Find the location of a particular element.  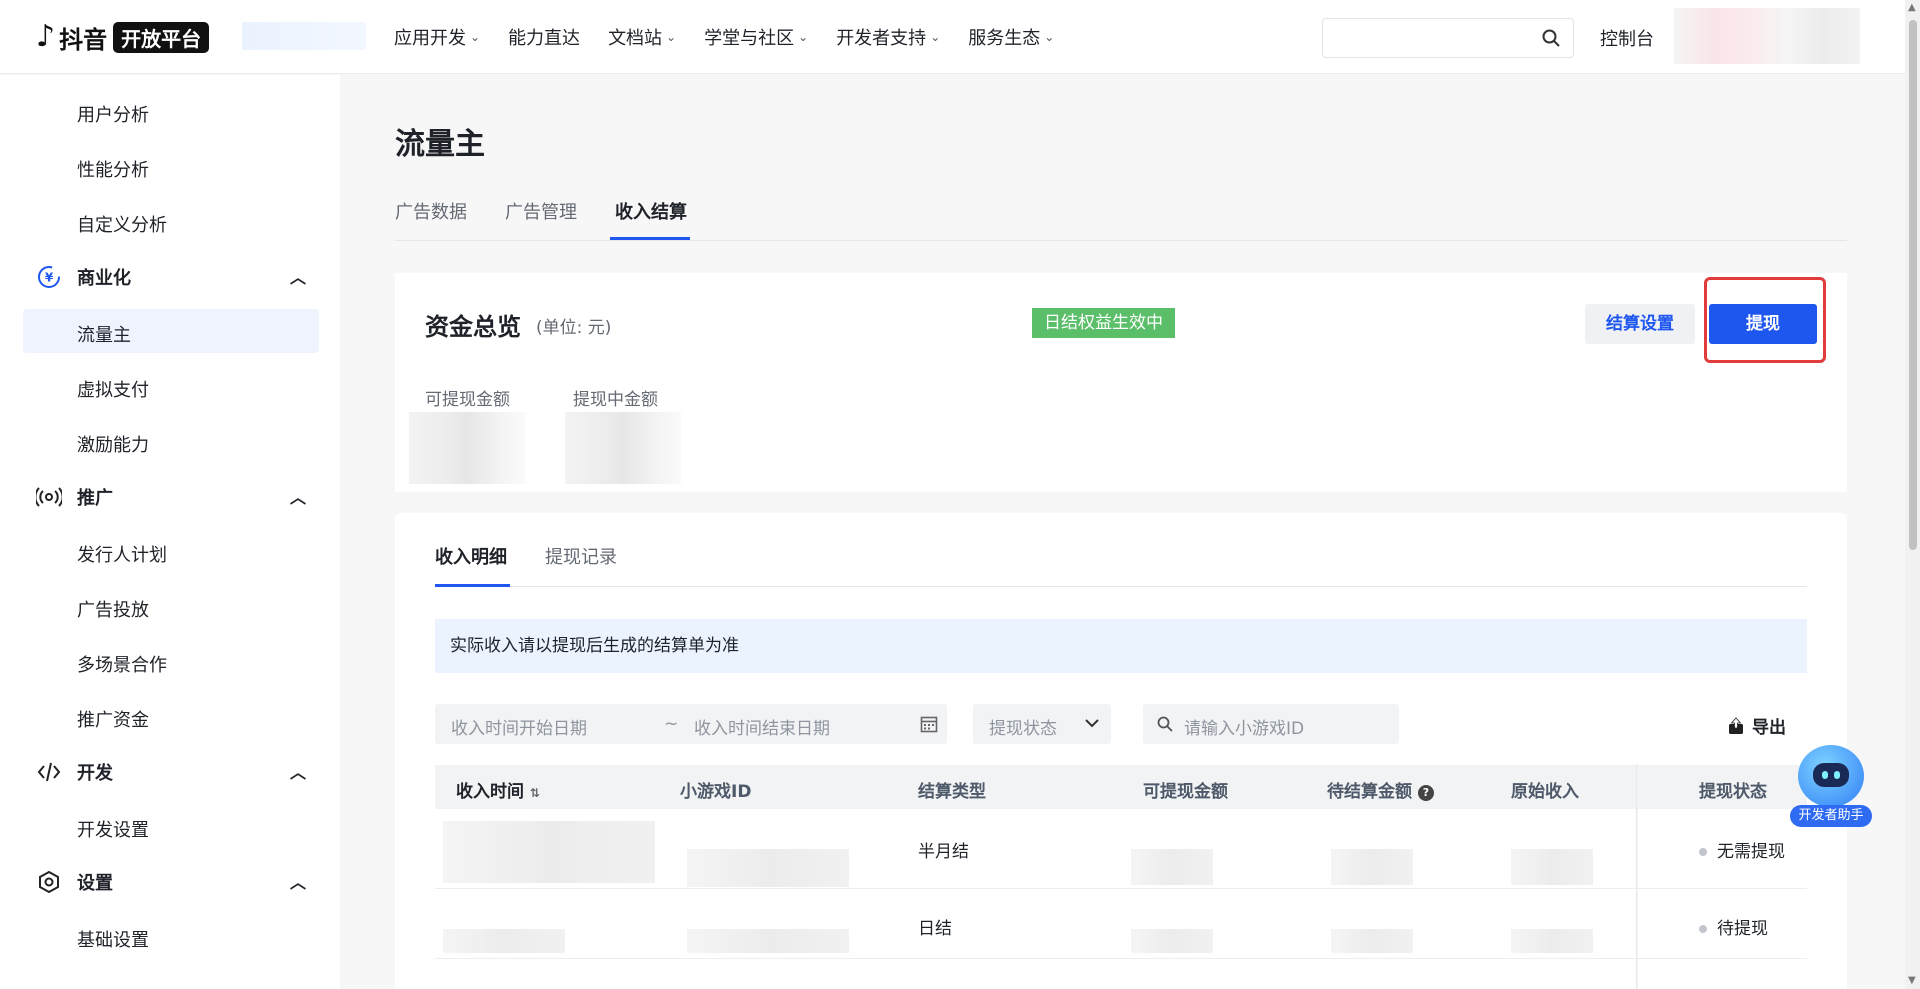

tab-income-detail: 收入明细 is located at coordinates (471, 556).